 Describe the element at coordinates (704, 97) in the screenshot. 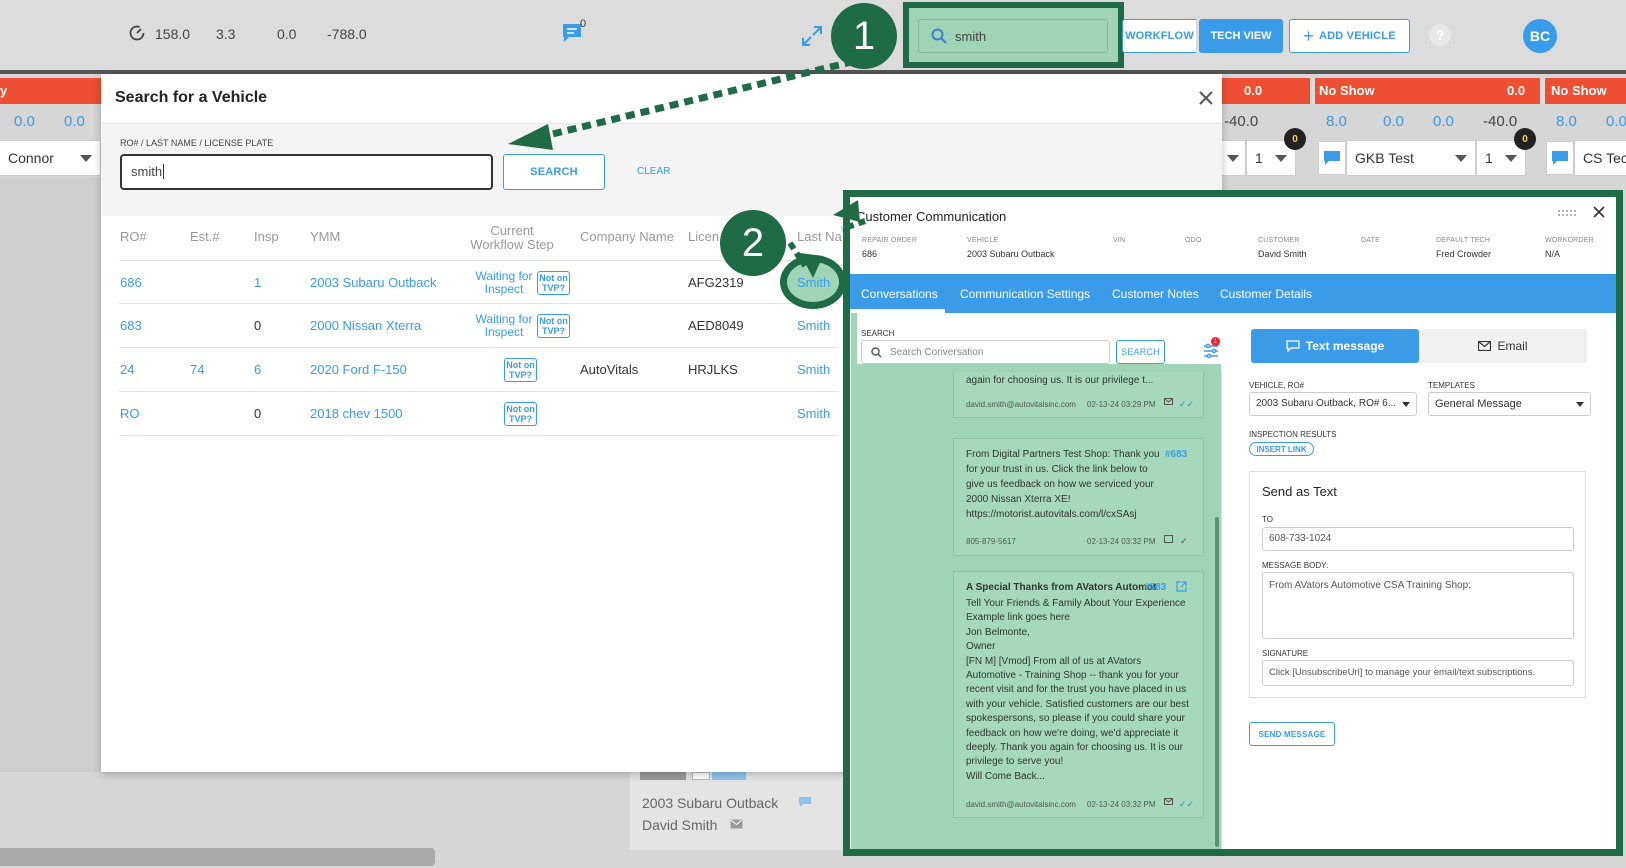

I see `arrow-1-line` at that location.